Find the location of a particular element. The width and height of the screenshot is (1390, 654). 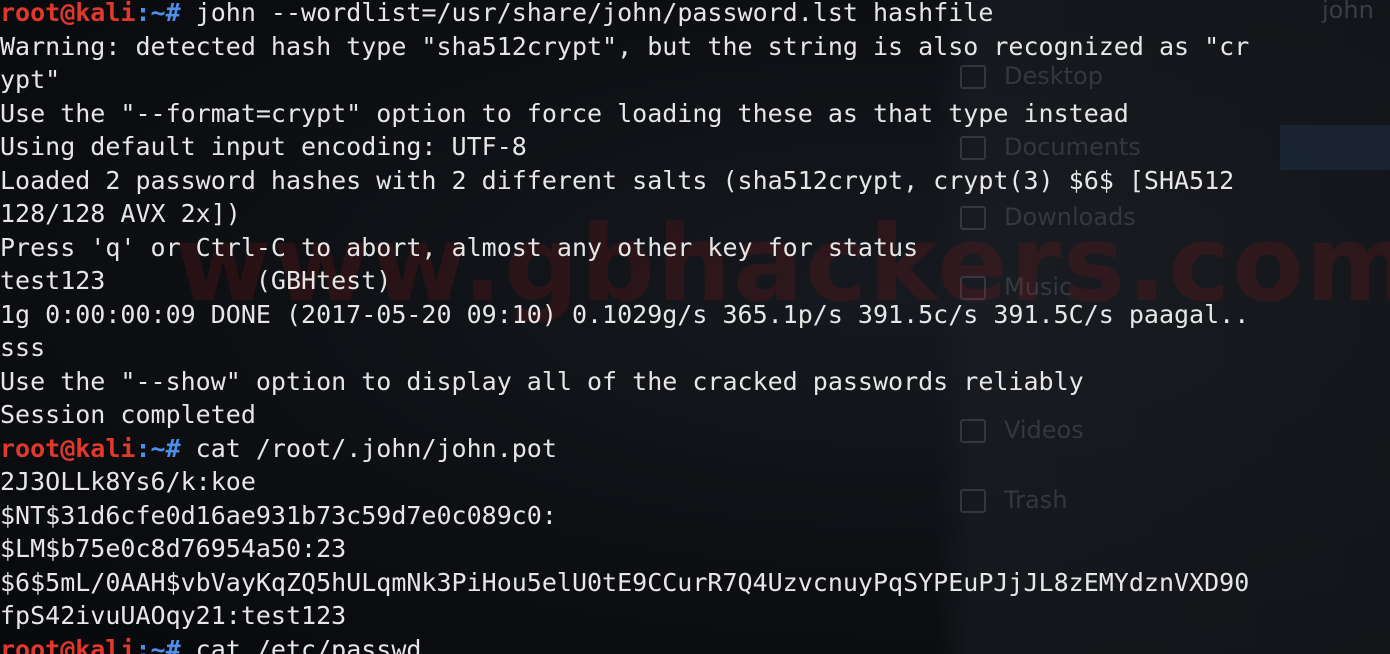

output-line: 2J3OLLk8Ys6/k:koe is located at coordinates (128, 481).